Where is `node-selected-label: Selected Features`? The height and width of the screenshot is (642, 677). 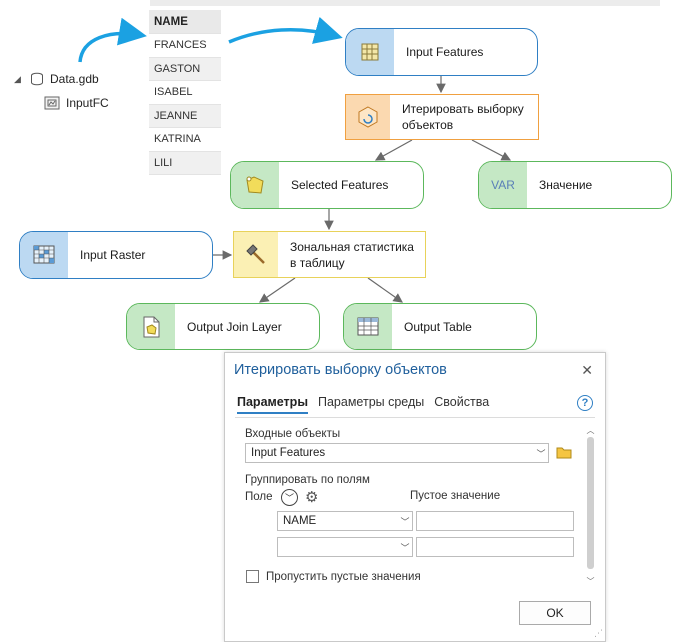
node-selected-label: Selected Features is located at coordinates (340, 185).